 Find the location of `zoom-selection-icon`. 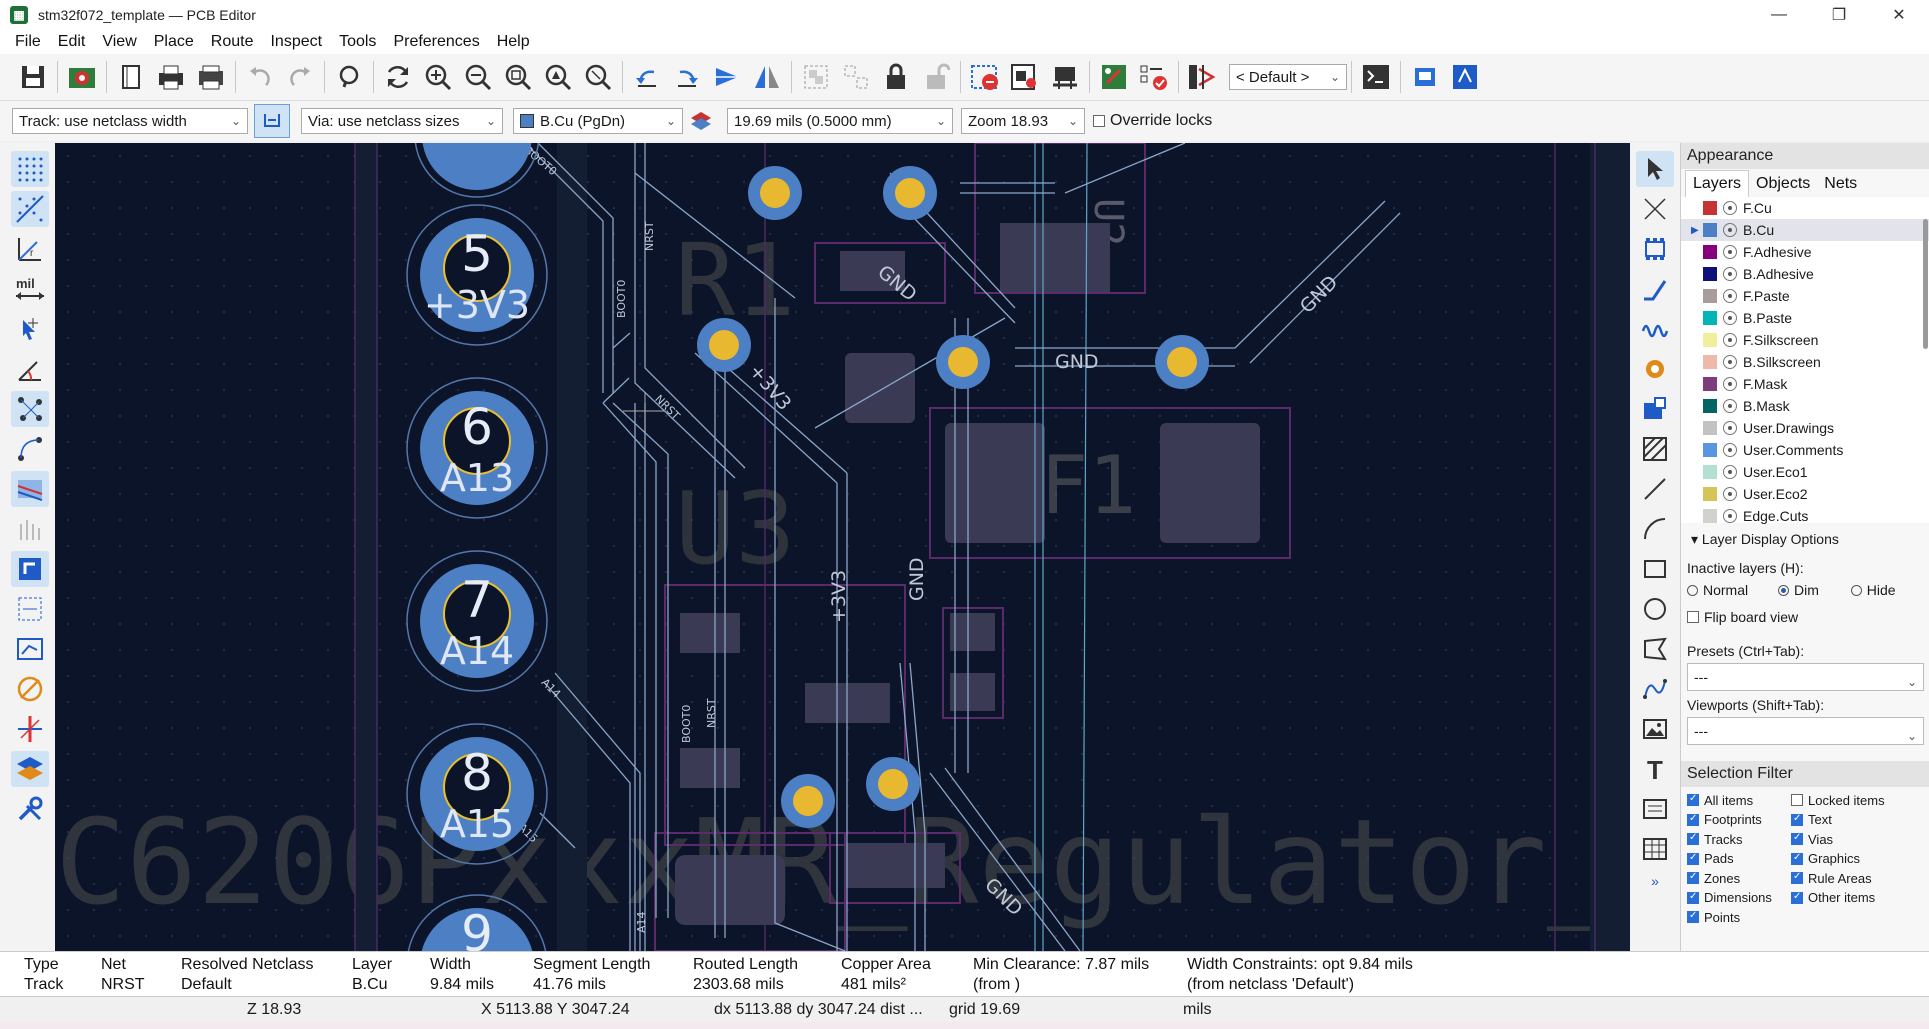

zoom-selection-icon is located at coordinates (598, 77).